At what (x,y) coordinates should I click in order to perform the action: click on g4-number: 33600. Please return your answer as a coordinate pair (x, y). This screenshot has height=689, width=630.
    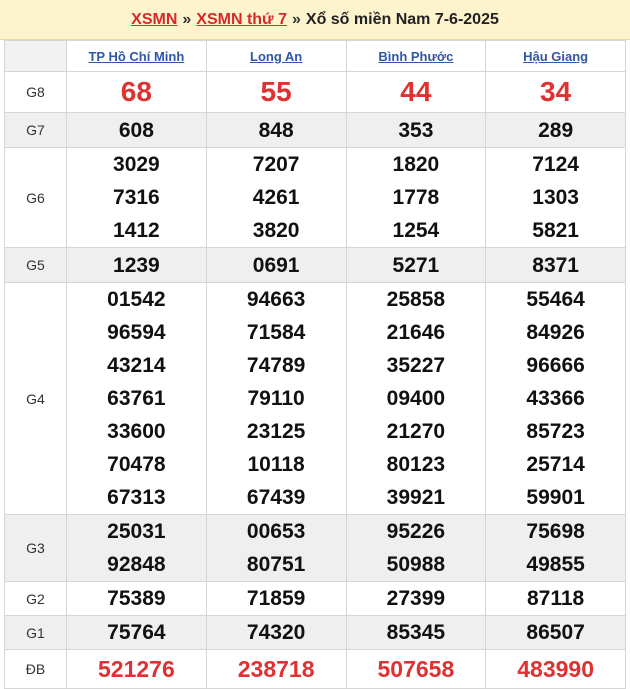
    Looking at the image, I should click on (136, 431).